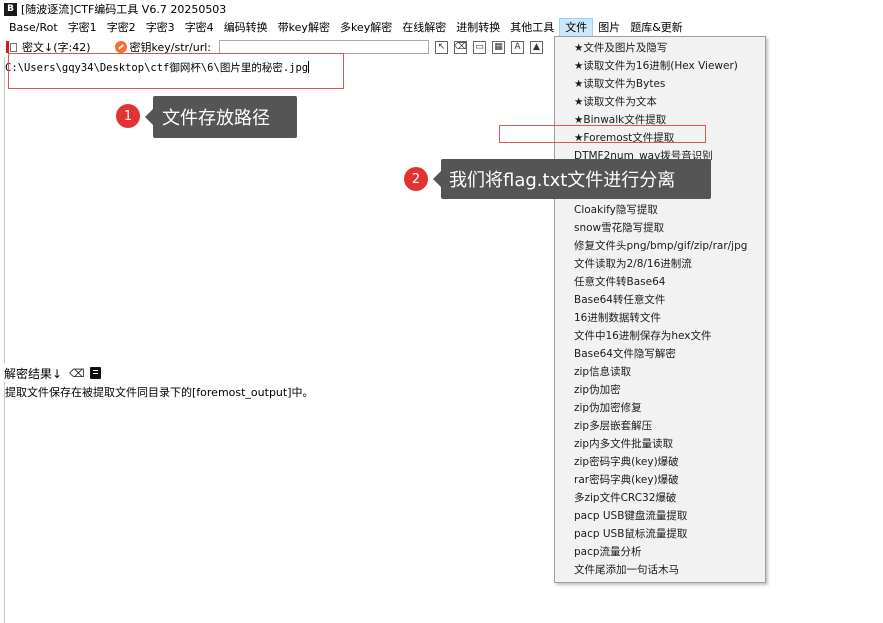 This screenshot has width=883, height=623. I want to click on result-title: 解密结果↓, so click(33, 373).